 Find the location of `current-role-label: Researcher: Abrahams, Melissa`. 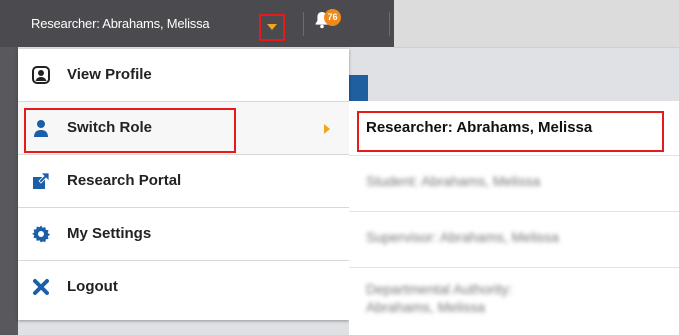

current-role-label: Researcher: Abrahams, Melissa is located at coordinates (120, 23).